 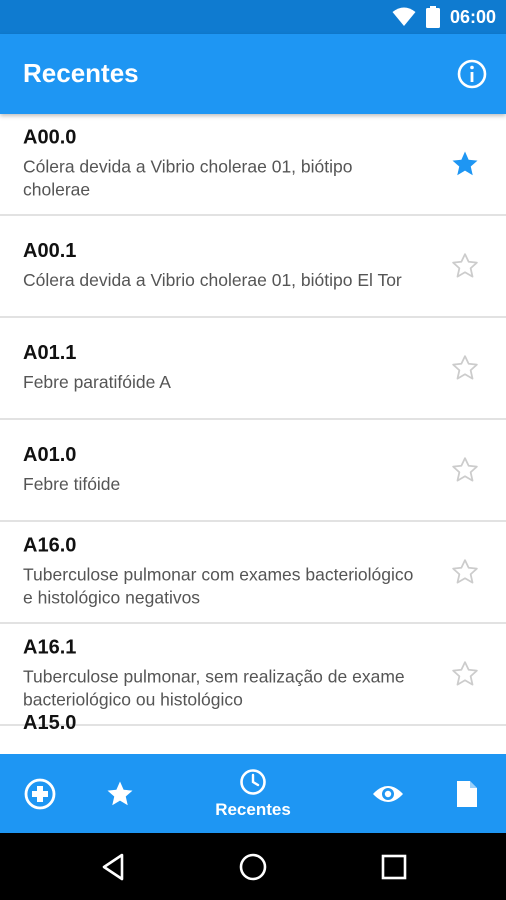 I want to click on nav-item-favorites, so click(x=120, y=793).